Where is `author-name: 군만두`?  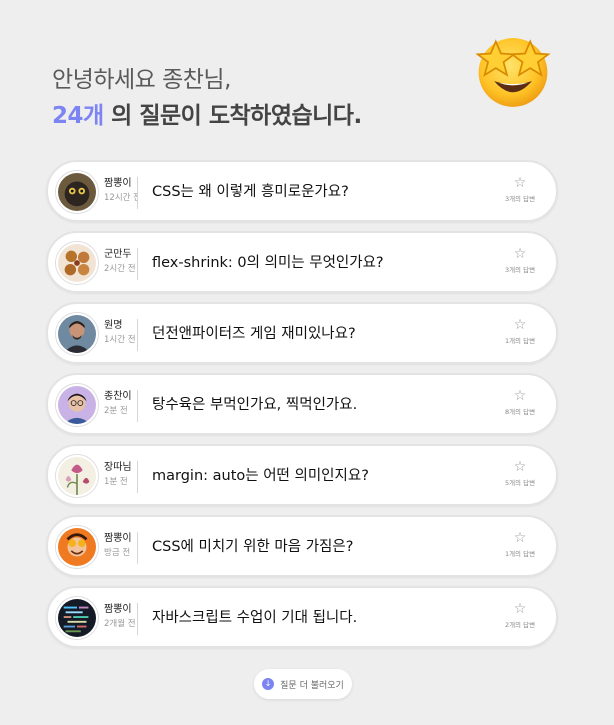
author-name: 군만두 is located at coordinates (118, 254).